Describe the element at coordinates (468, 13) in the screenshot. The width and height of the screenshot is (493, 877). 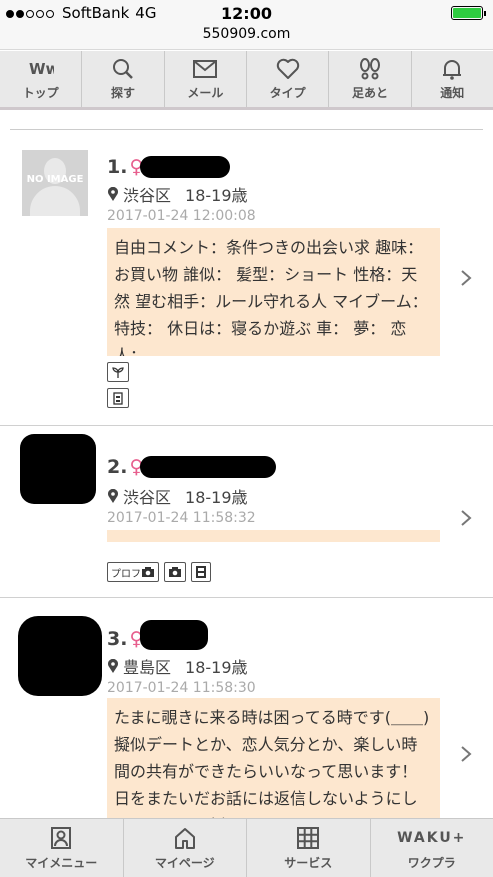
I see `battery-icon` at that location.